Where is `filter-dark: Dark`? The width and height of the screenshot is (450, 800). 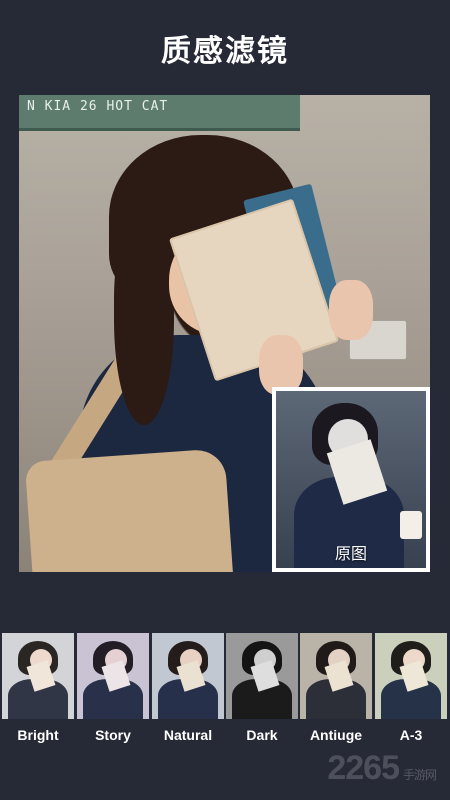
filter-dark: Dark is located at coordinates (262, 689).